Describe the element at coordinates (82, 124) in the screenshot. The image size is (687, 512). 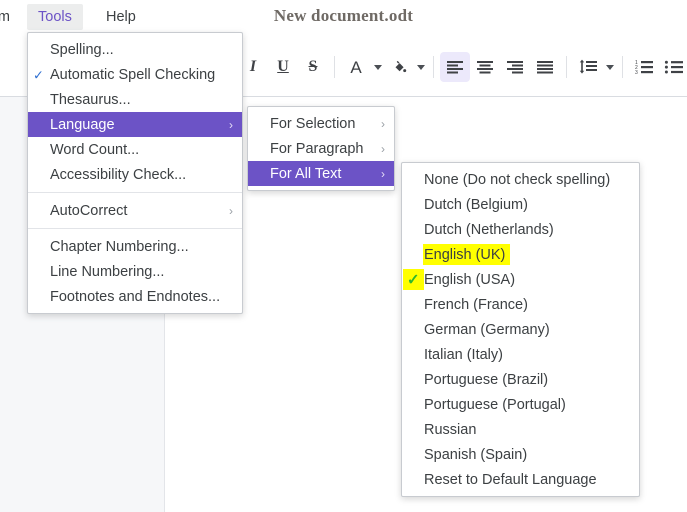
I see `menu-item-label: Language` at that location.